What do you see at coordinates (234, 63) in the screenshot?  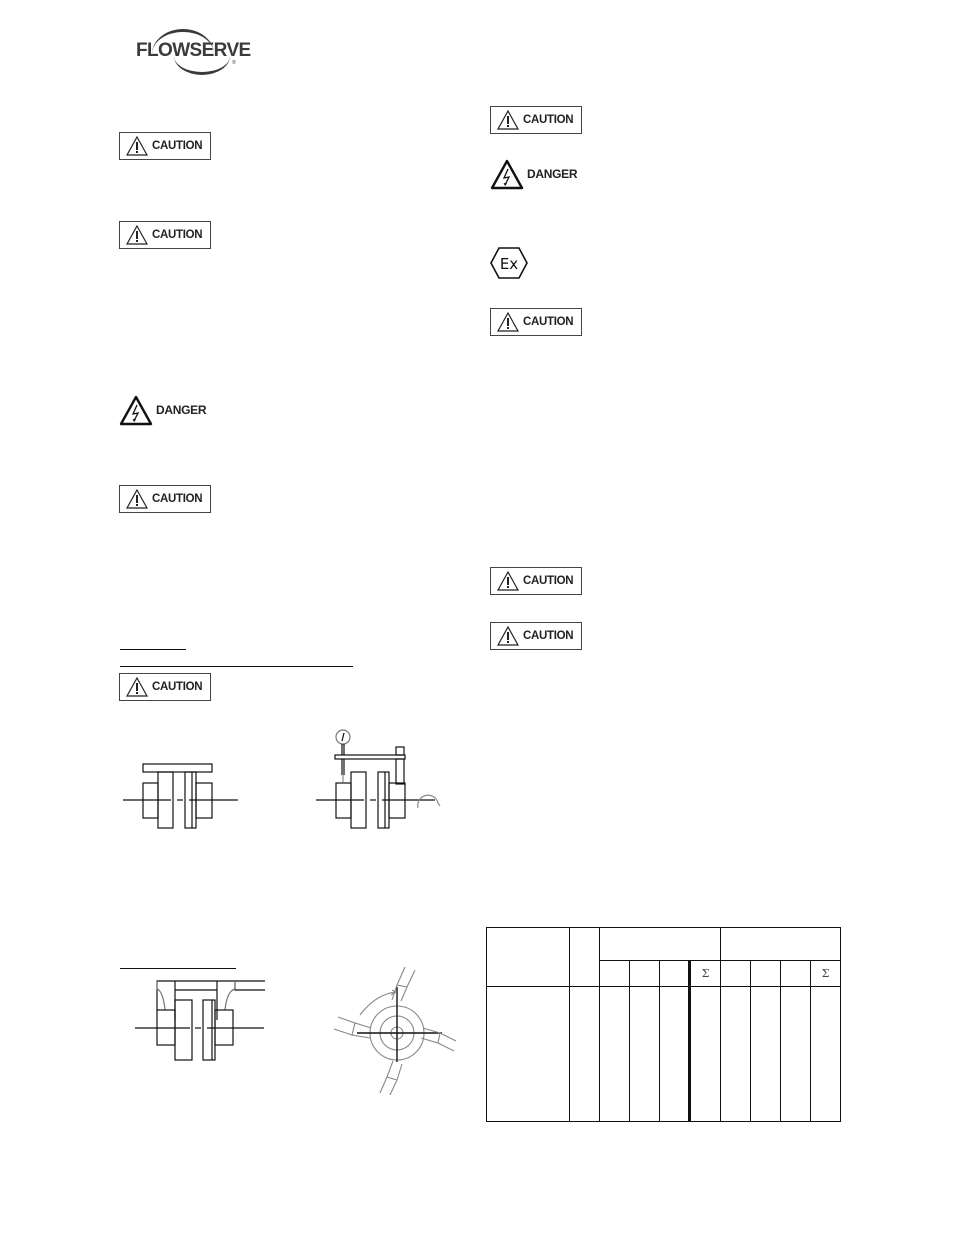 I see `logo-registered-mark: ®` at bounding box center [234, 63].